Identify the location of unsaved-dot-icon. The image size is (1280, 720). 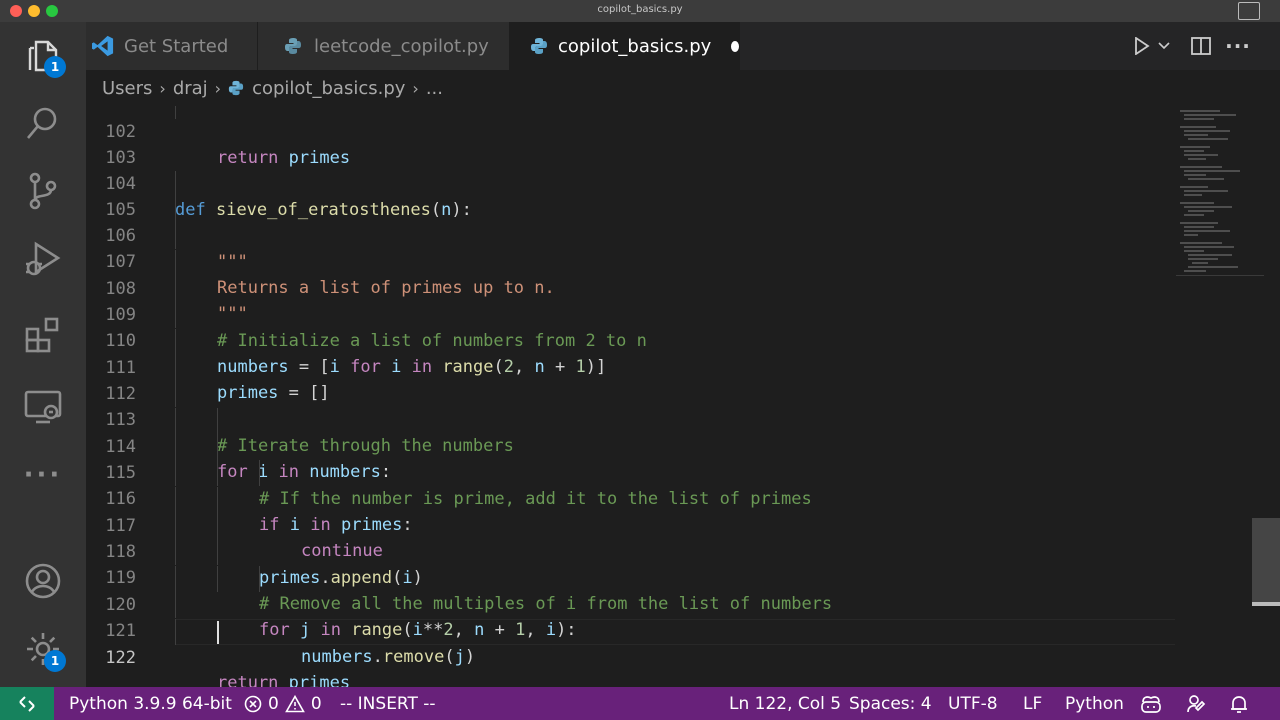
(735, 46).